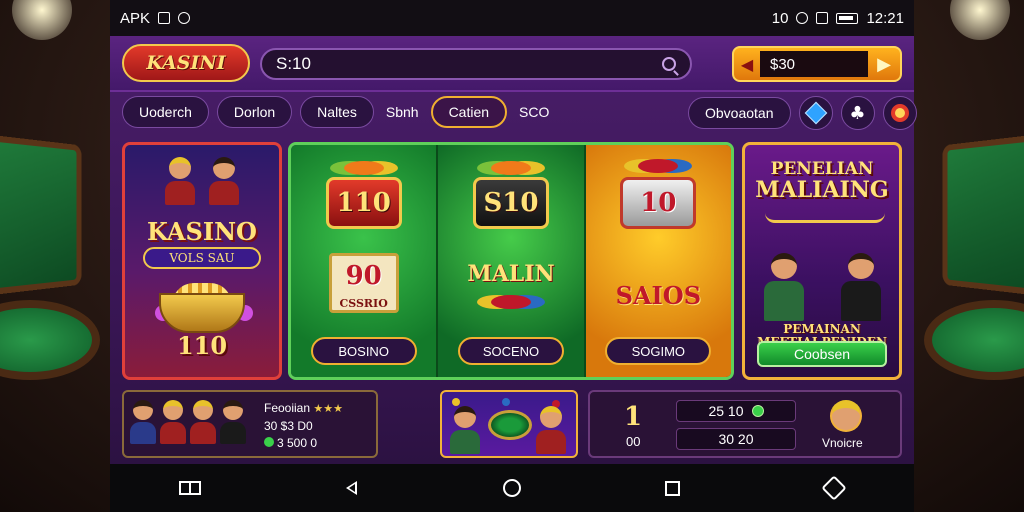 This screenshot has width=1024, height=512. I want to click on slot-card-0: 110 90 CSSRIO BOSINO, so click(363, 261).